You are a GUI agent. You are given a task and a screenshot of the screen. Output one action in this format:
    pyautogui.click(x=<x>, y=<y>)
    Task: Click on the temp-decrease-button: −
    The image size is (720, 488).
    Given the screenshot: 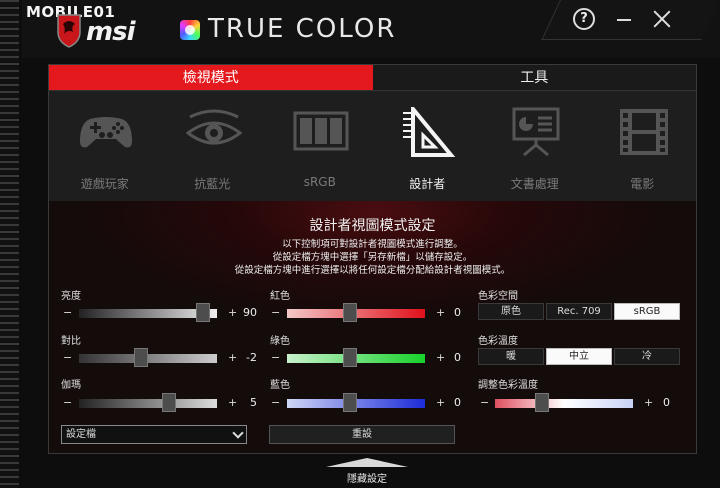 What is the action you would take?
    pyautogui.click(x=484, y=402)
    